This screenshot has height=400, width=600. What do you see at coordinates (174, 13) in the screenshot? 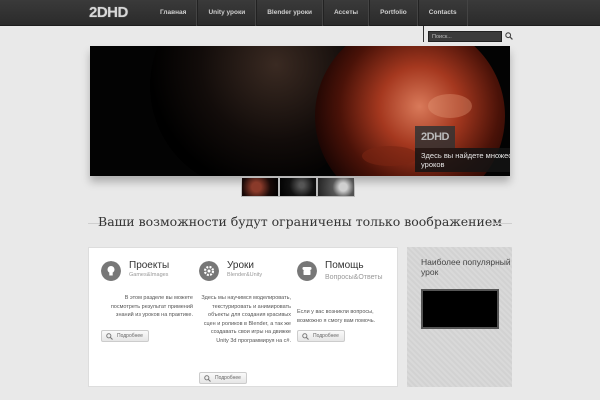
I see `nav-item-home: Главная` at bounding box center [174, 13].